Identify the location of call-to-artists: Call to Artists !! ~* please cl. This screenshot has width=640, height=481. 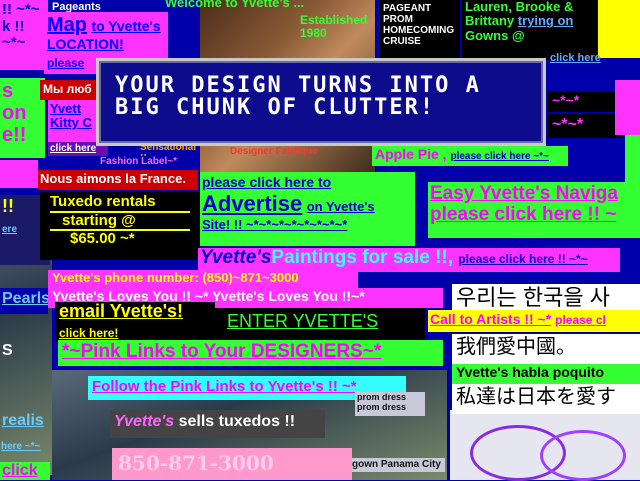
(534, 321).